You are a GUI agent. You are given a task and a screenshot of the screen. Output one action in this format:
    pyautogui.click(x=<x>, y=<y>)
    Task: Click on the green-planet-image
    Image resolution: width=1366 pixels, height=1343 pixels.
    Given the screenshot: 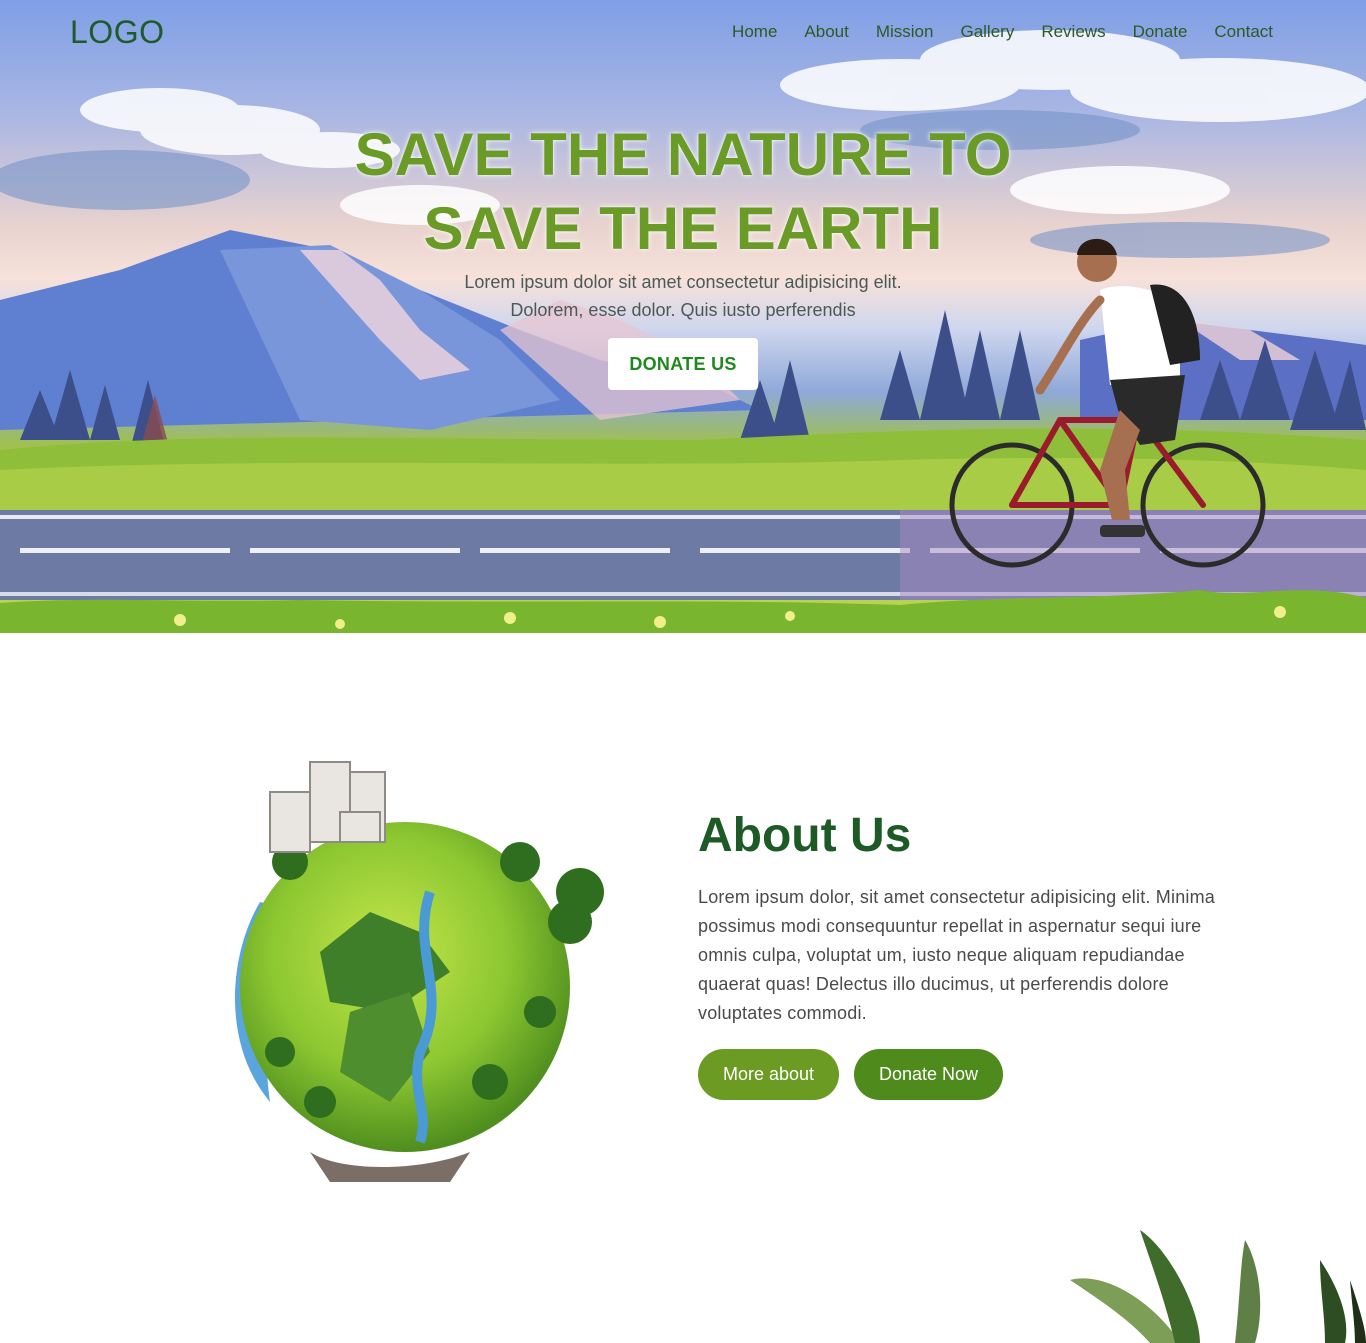 What is the action you would take?
    pyautogui.click(x=419, y=971)
    